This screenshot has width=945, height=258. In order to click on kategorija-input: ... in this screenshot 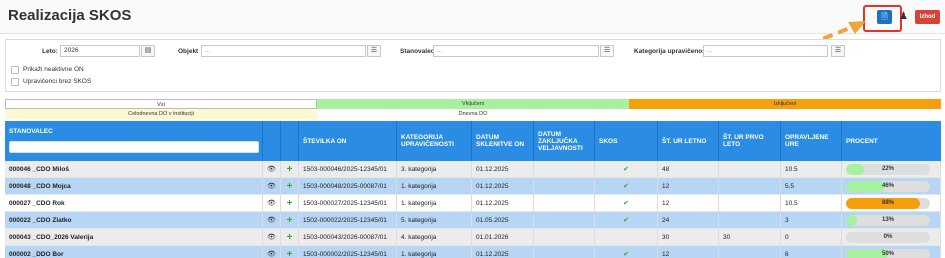, I will do `click(765, 51)`.